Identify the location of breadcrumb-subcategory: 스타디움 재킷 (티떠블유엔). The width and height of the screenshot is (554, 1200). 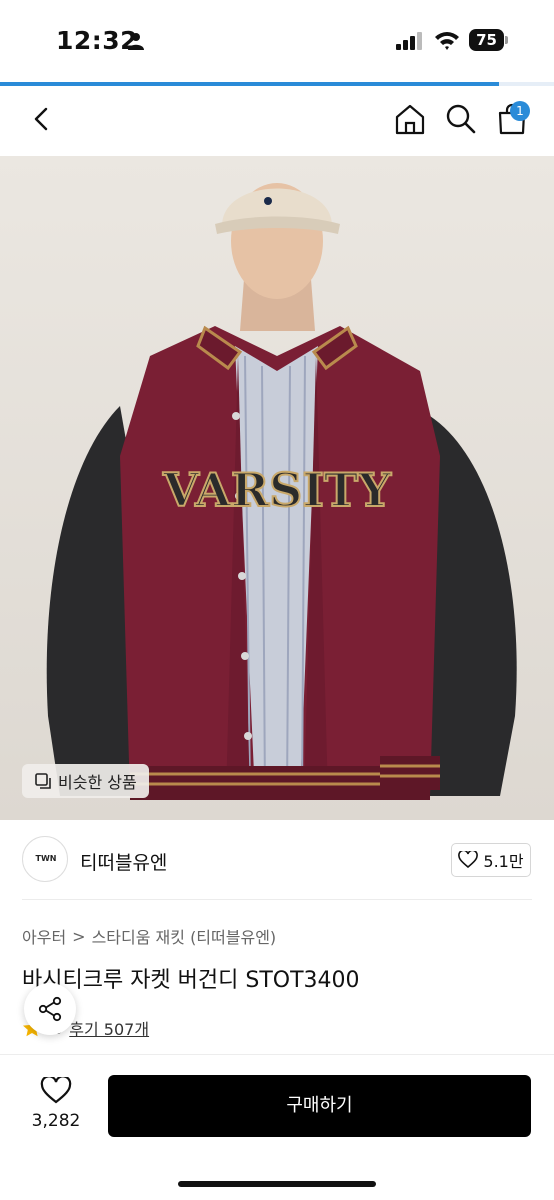
(184, 936).